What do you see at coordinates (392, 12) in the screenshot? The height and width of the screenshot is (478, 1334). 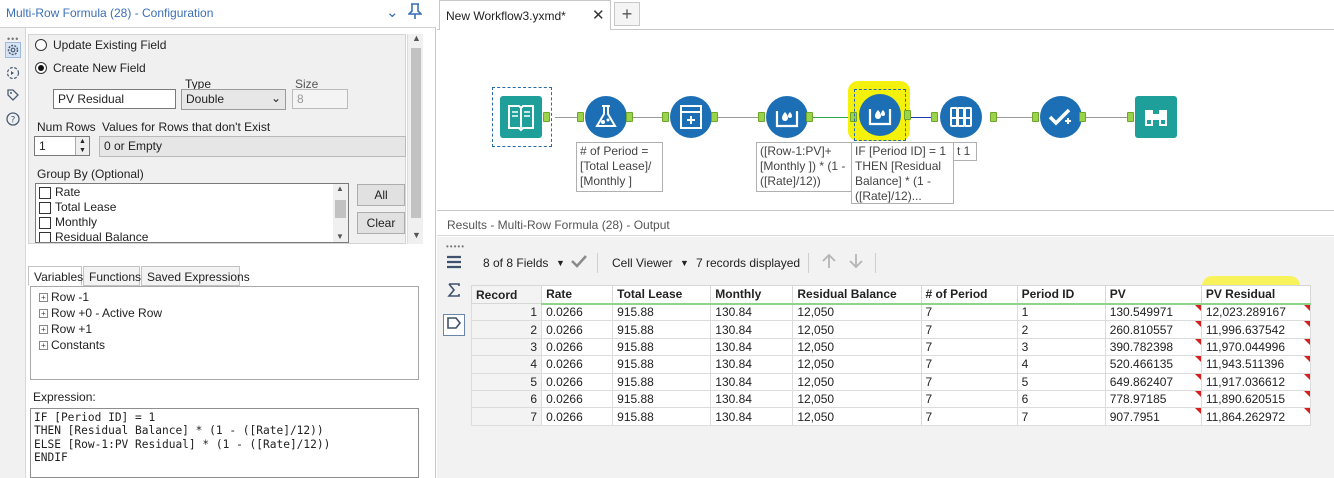 I see `chevron-down-icon: ⌄` at bounding box center [392, 12].